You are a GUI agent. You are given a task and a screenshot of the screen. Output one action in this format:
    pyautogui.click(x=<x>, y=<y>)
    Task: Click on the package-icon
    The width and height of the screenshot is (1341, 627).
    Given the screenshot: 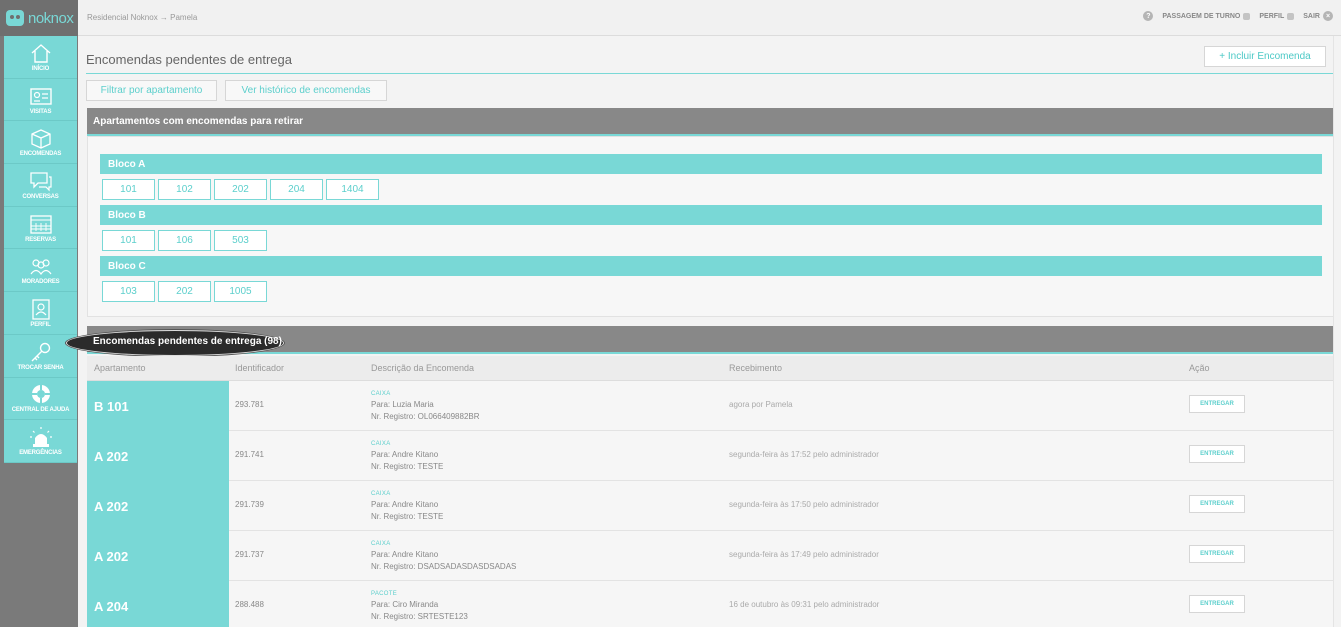 What is the action you would take?
    pyautogui.click(x=40, y=139)
    